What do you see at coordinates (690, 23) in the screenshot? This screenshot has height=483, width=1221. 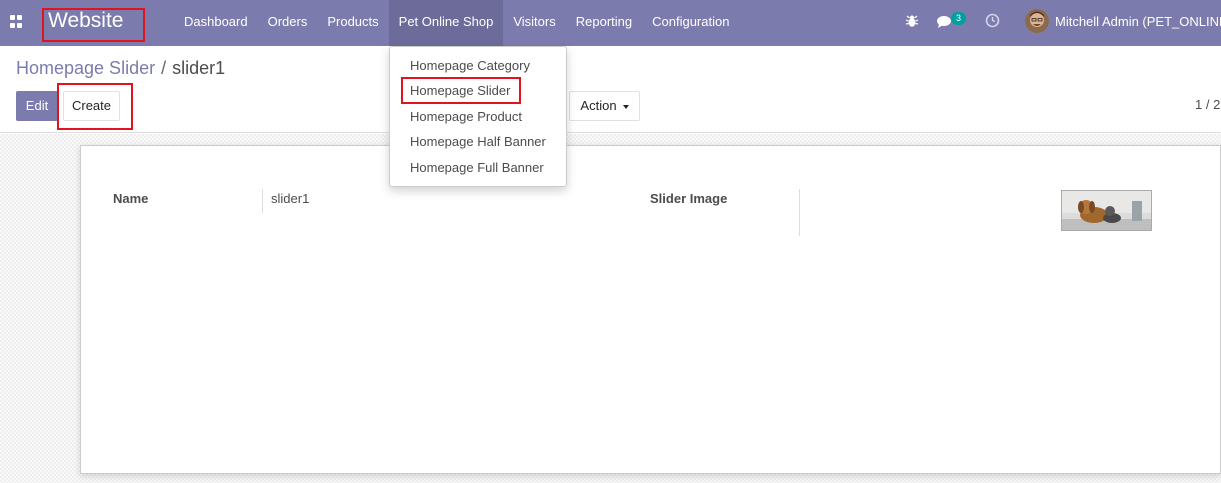 I see `menu-item-configuration: Configuration` at bounding box center [690, 23].